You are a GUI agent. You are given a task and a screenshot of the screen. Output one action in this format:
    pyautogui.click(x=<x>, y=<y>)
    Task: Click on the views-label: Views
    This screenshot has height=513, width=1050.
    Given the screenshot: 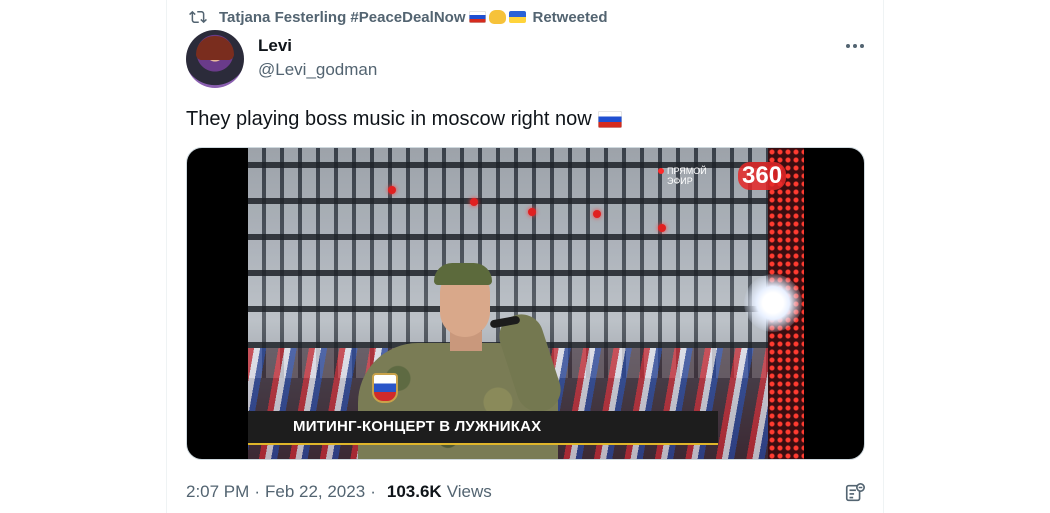 What is the action you would take?
    pyautogui.click(x=469, y=491)
    